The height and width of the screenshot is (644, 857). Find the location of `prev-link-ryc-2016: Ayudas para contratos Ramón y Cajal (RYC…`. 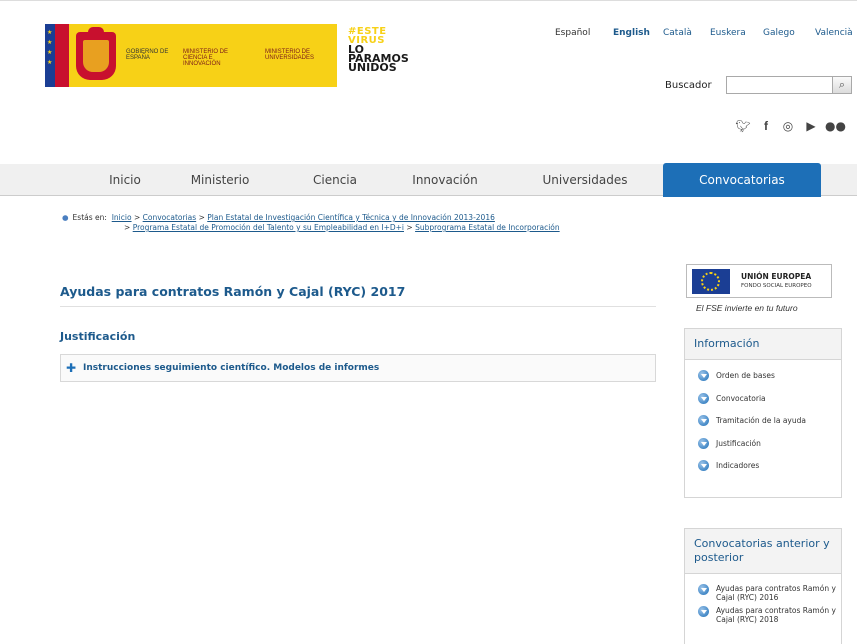

prev-link-ryc-2016: Ayudas para contratos Ramón y Cajal (RYC… is located at coordinates (769, 595).